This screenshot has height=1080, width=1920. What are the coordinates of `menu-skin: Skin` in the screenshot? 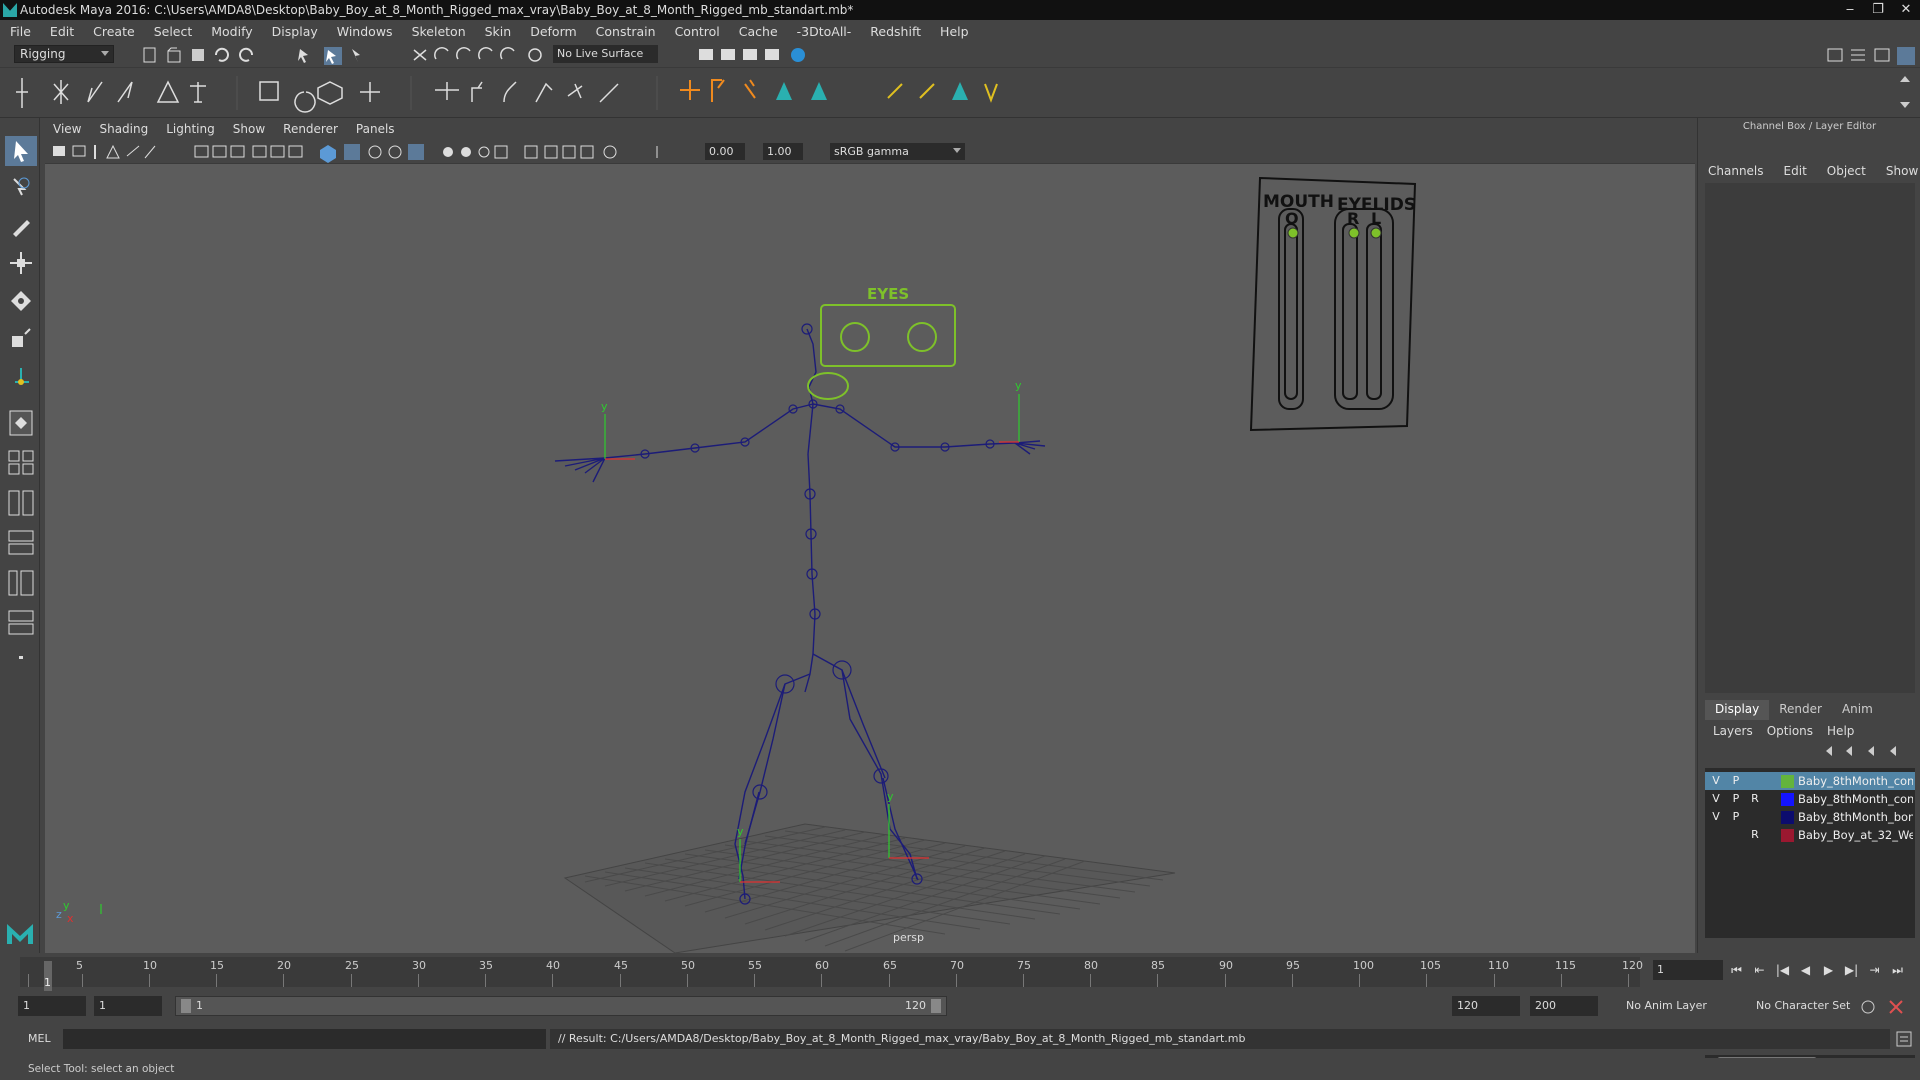 It's located at (498, 31).